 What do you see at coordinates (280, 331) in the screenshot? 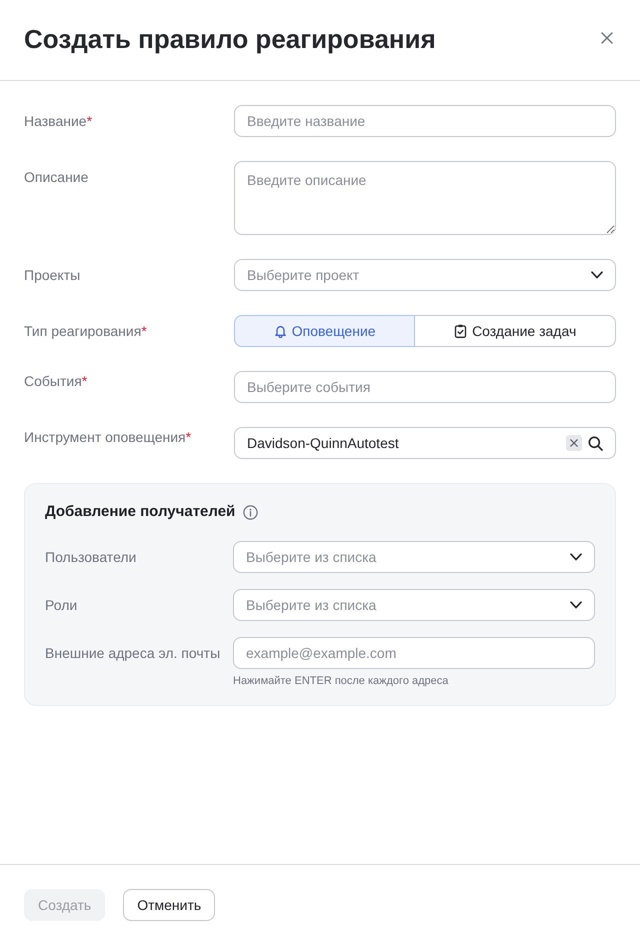
I see `bell-icon` at bounding box center [280, 331].